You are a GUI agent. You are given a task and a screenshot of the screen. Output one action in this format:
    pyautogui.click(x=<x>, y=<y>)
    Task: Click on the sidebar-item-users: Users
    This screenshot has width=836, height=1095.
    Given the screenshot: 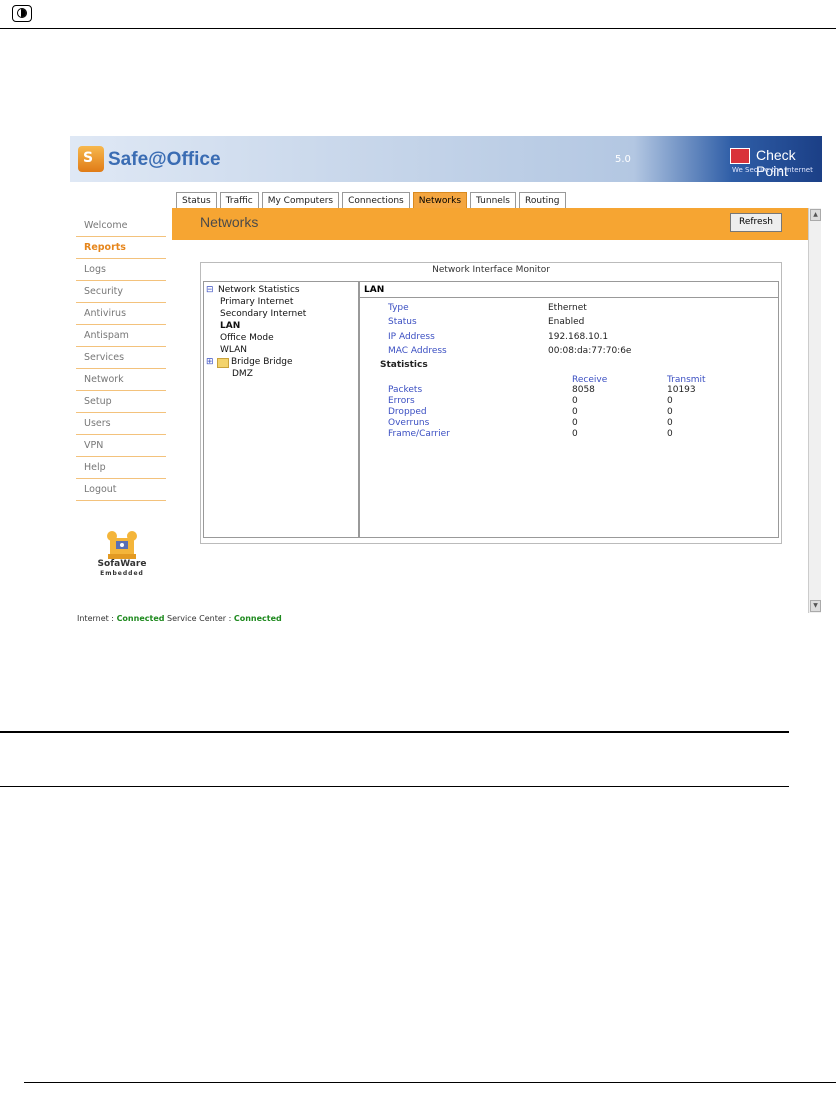 What is the action you would take?
    pyautogui.click(x=118, y=425)
    